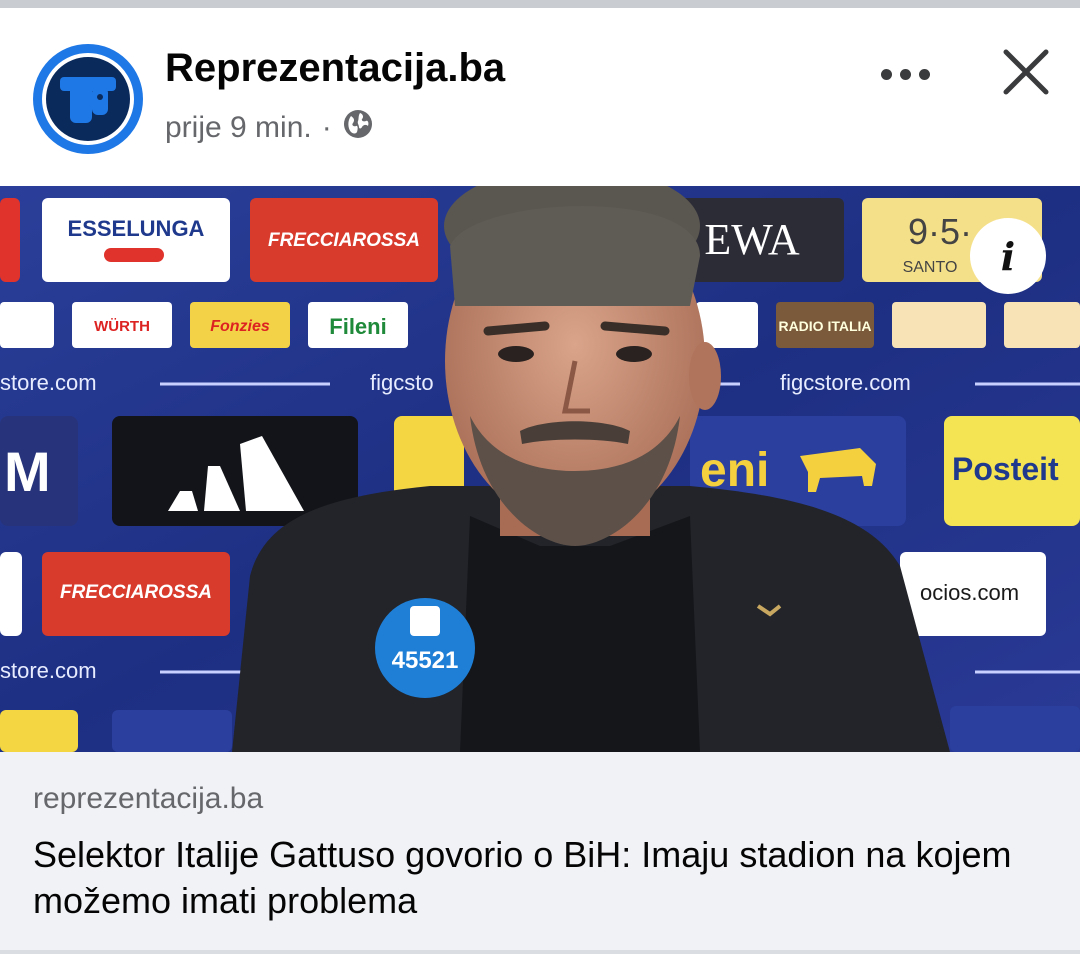  I want to click on info-button: i, so click(1008, 256).